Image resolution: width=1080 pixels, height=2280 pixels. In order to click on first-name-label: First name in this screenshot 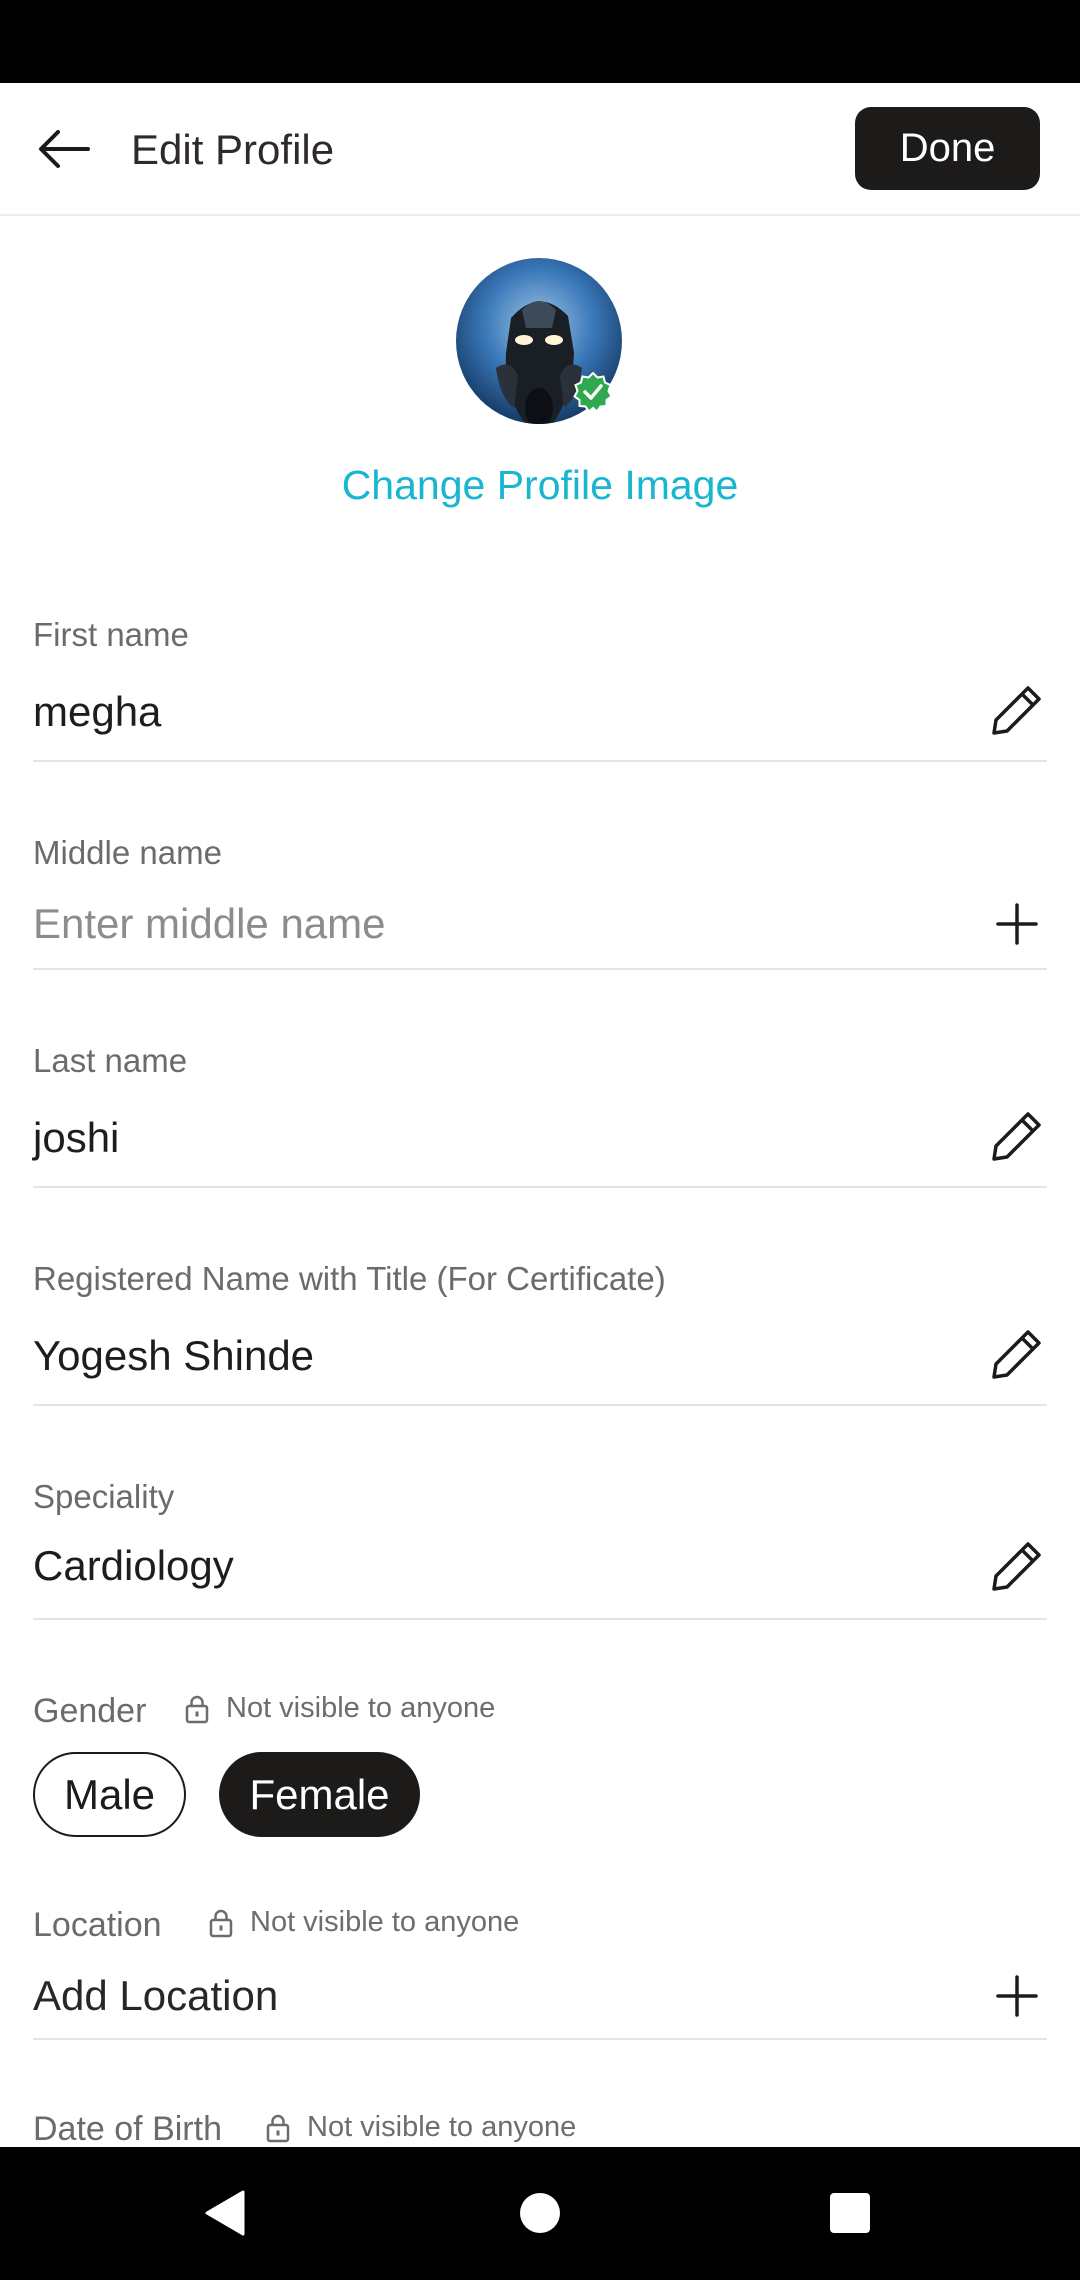, I will do `click(111, 634)`.